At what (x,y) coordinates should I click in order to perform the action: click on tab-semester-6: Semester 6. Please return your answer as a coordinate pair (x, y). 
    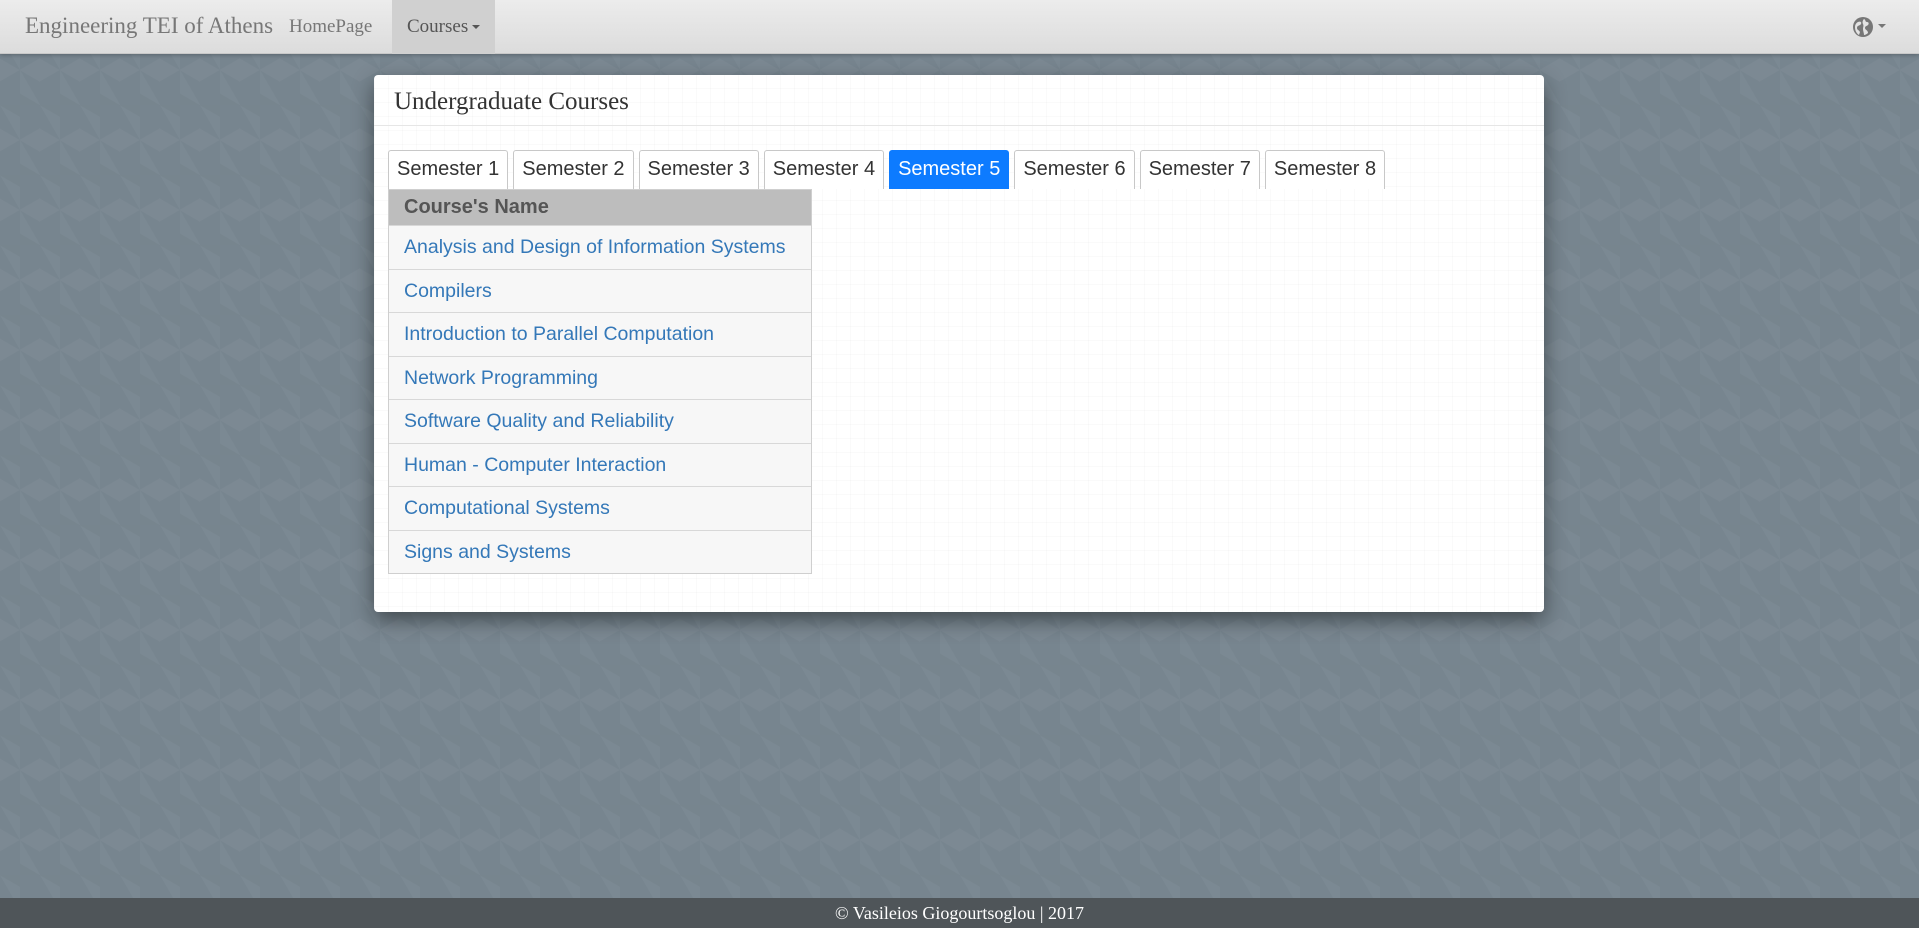
    Looking at the image, I should click on (1074, 169).